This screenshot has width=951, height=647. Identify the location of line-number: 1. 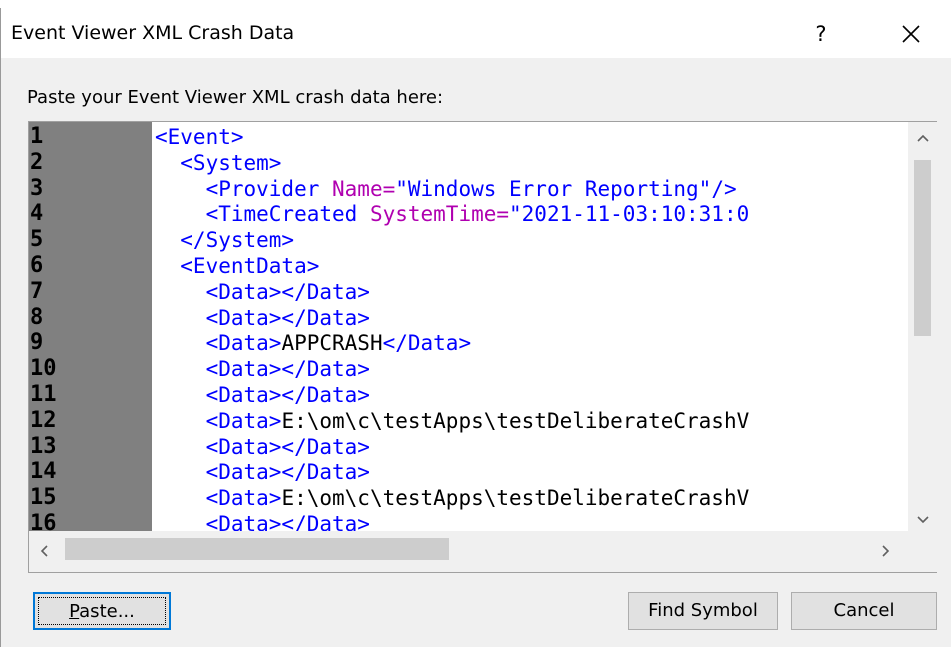
(37, 136).